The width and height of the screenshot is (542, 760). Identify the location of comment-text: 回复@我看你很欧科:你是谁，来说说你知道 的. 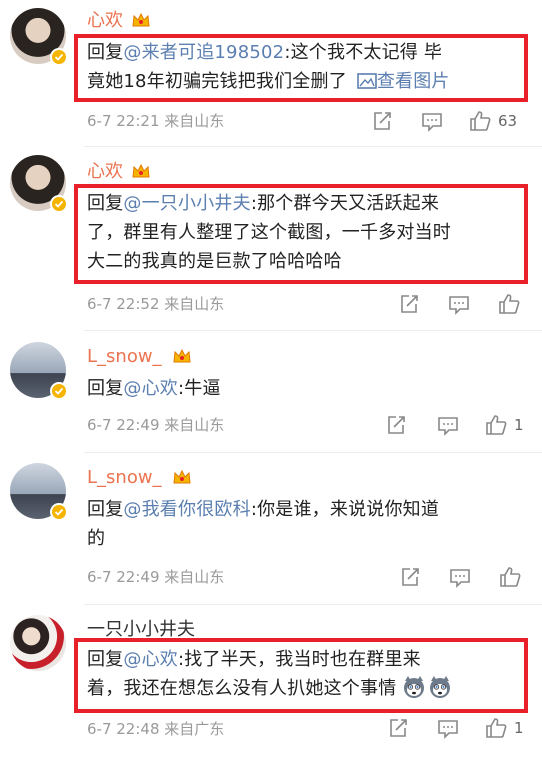
(263, 524).